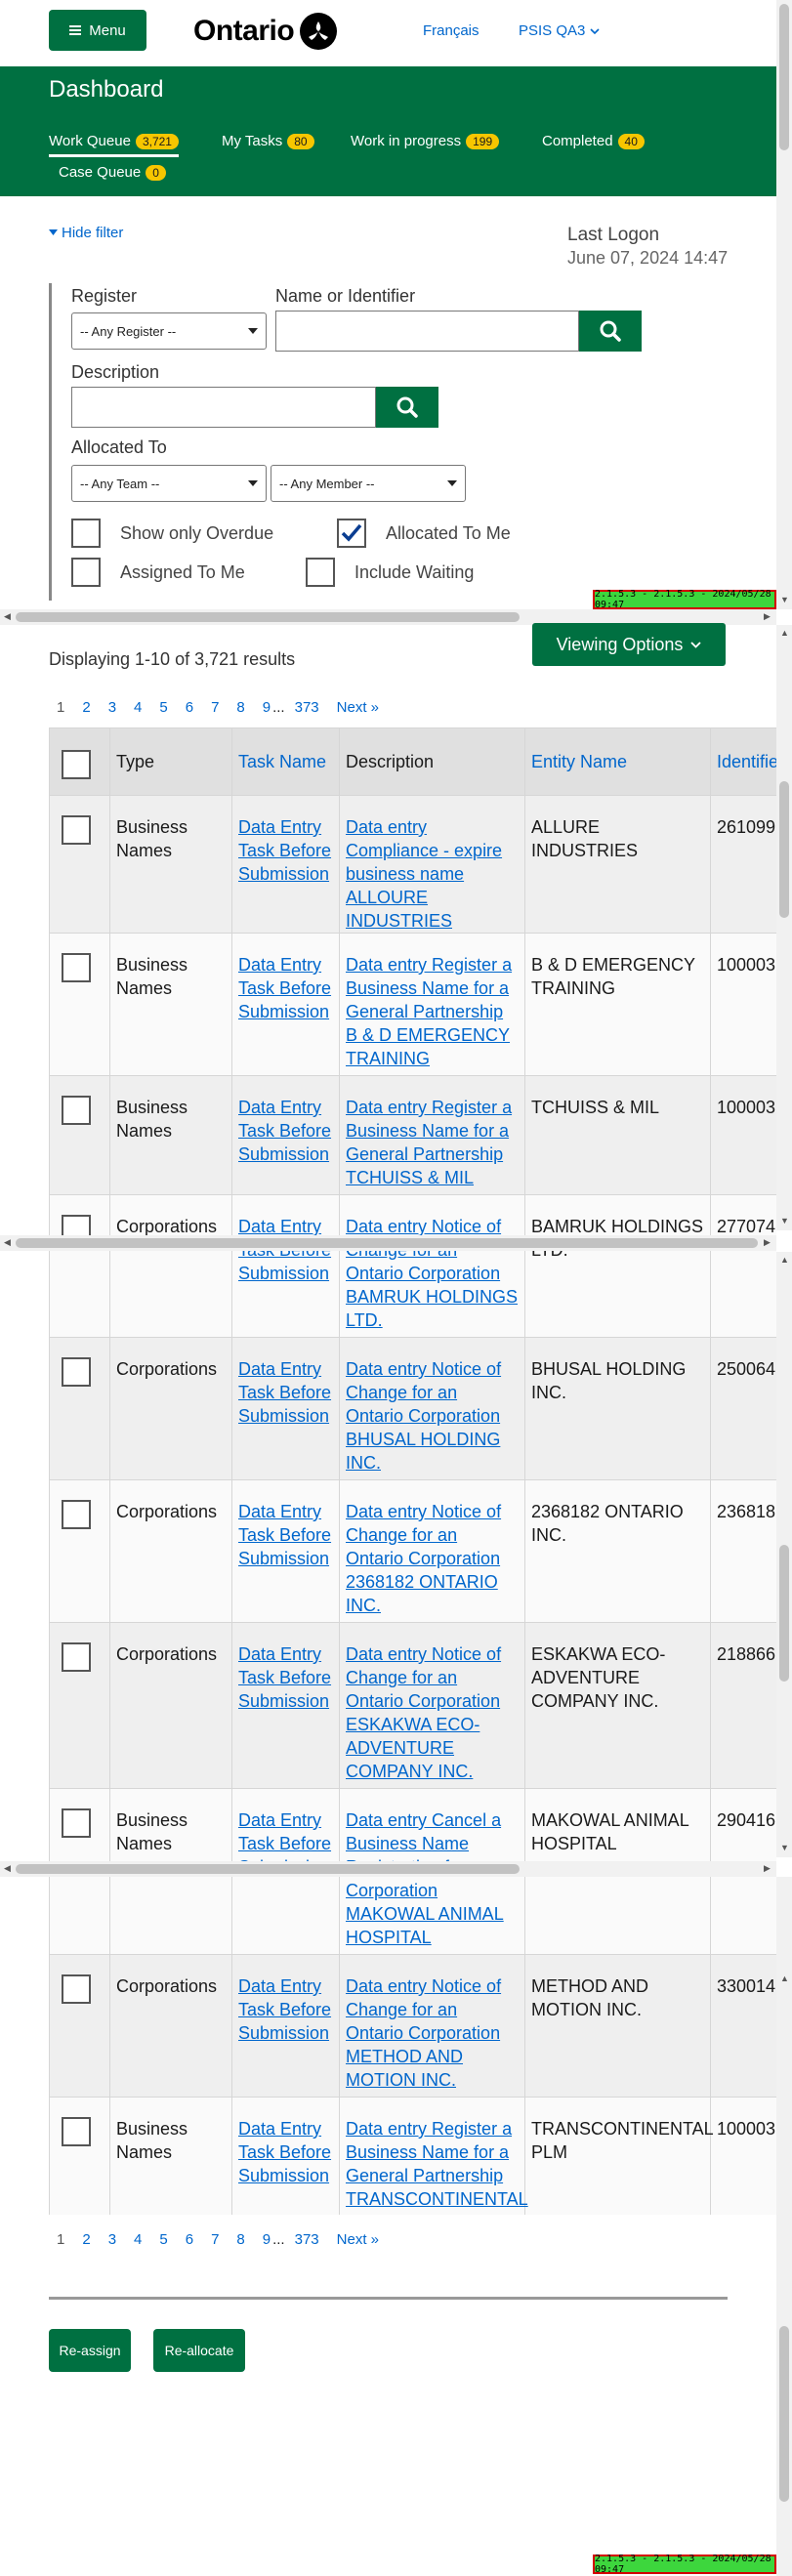 This screenshot has width=792, height=2576. I want to click on reassign-button: Re-assign, so click(90, 2350).